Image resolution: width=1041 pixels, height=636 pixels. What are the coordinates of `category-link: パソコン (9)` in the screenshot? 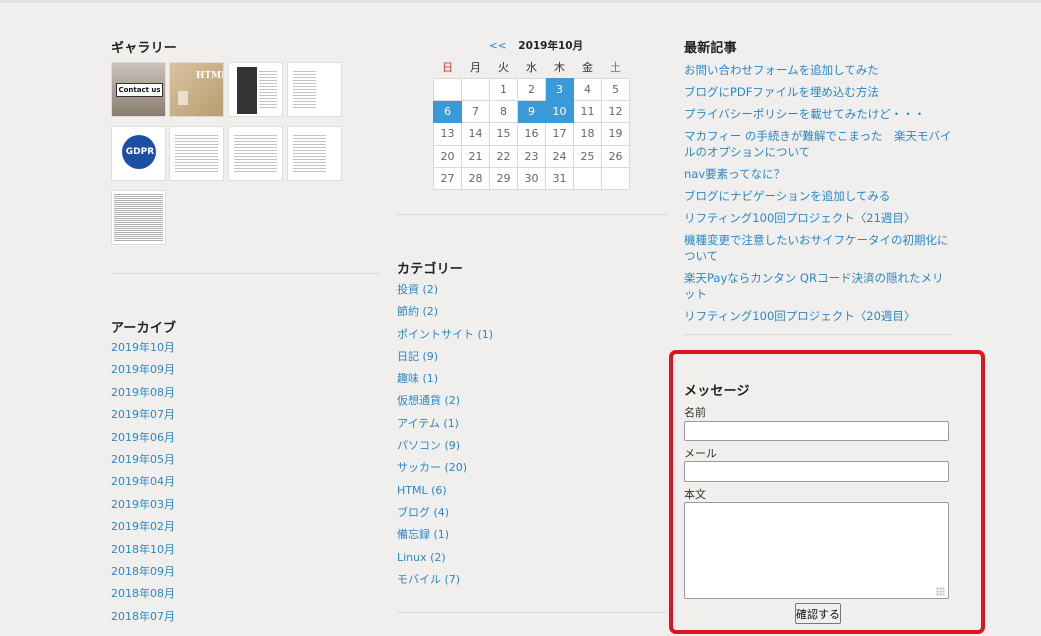 It's located at (445, 449).